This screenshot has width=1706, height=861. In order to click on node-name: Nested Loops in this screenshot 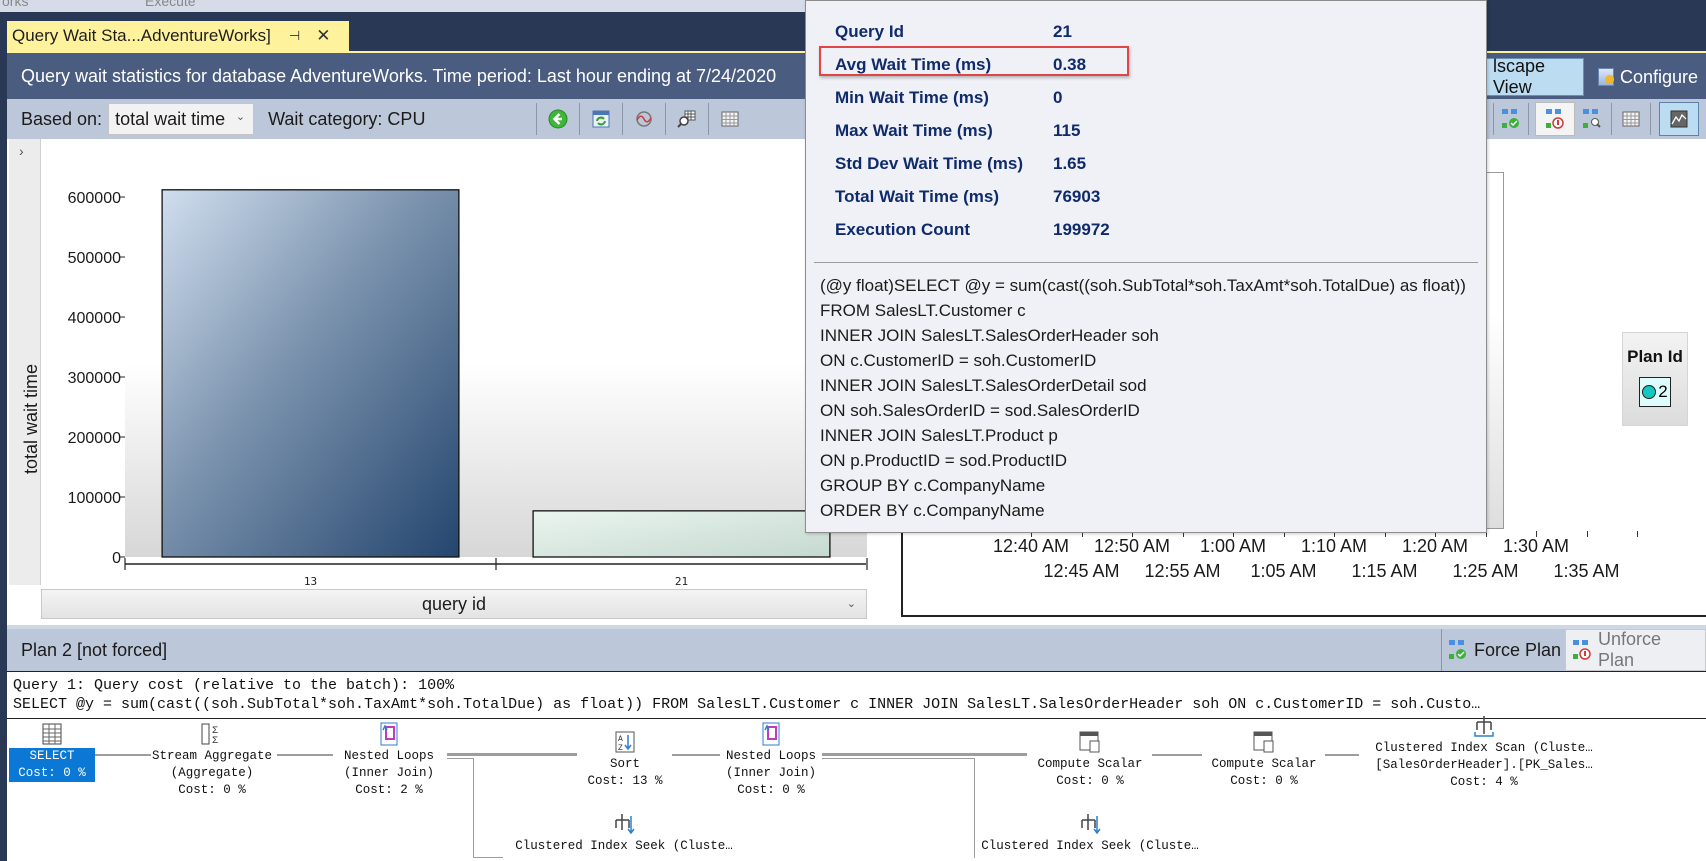, I will do `click(770, 756)`.